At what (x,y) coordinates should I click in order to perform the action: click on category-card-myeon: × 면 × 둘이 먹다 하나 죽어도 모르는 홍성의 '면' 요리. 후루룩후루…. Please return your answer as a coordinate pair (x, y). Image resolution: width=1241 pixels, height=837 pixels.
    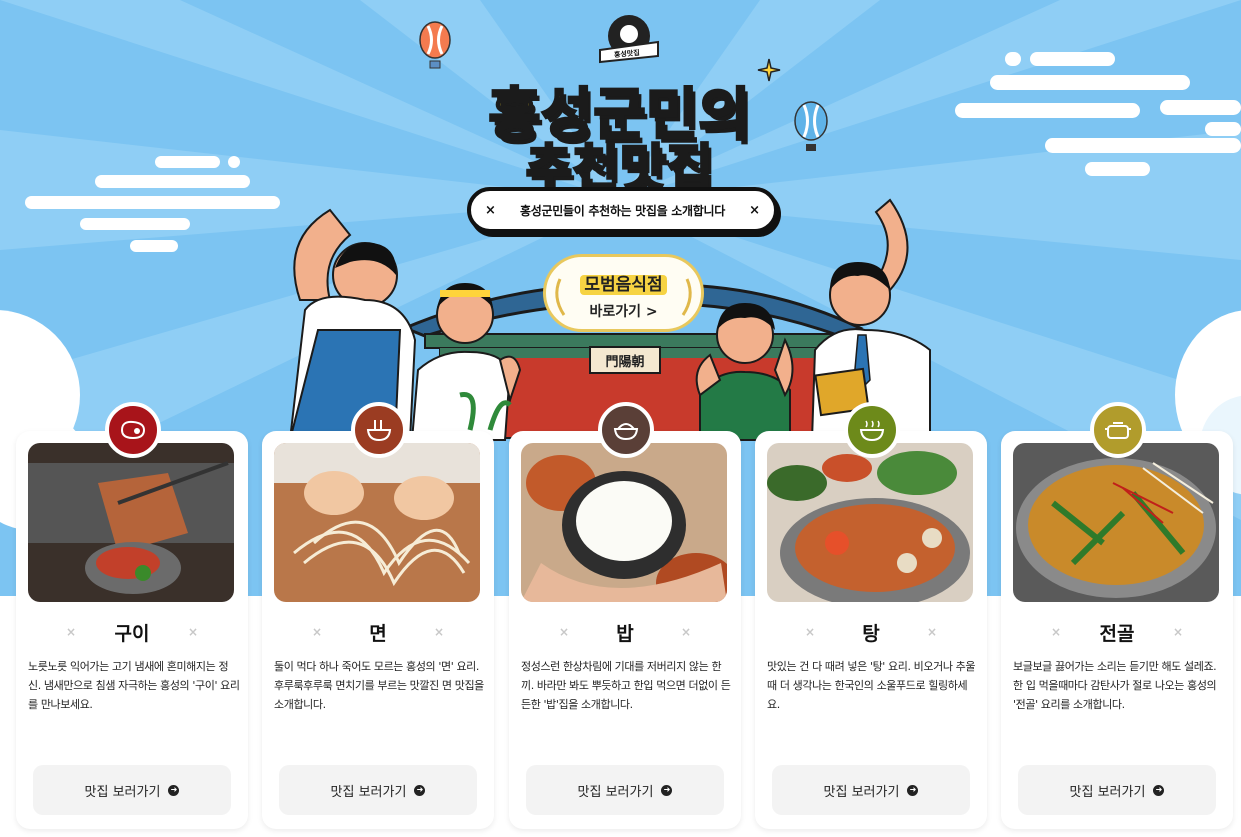
    Looking at the image, I should click on (378, 615).